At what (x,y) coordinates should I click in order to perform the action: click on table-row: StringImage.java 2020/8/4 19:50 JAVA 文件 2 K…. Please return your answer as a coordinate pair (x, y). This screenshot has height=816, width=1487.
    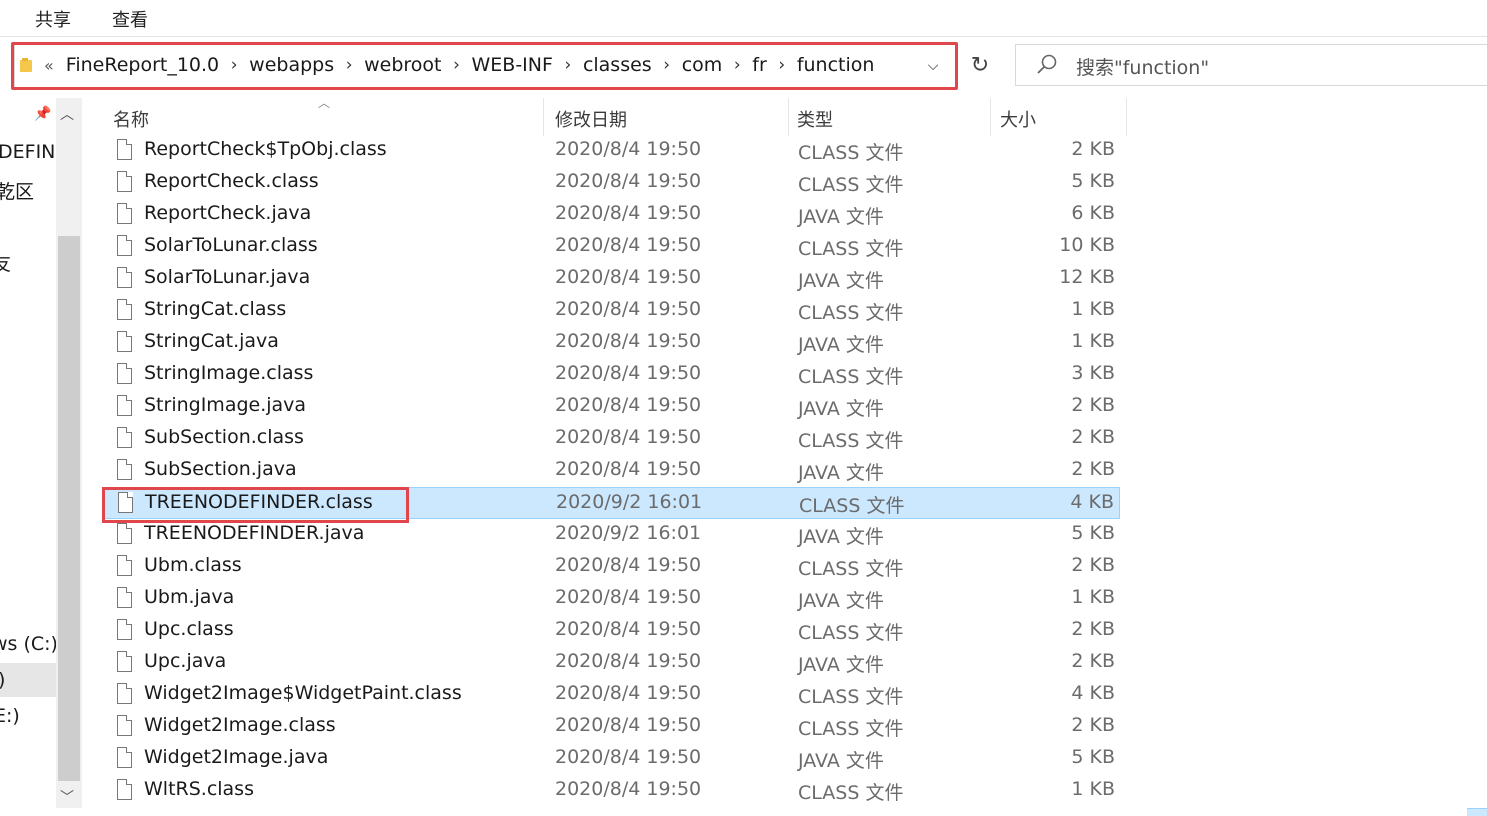
    Looking at the image, I should click on (612, 407).